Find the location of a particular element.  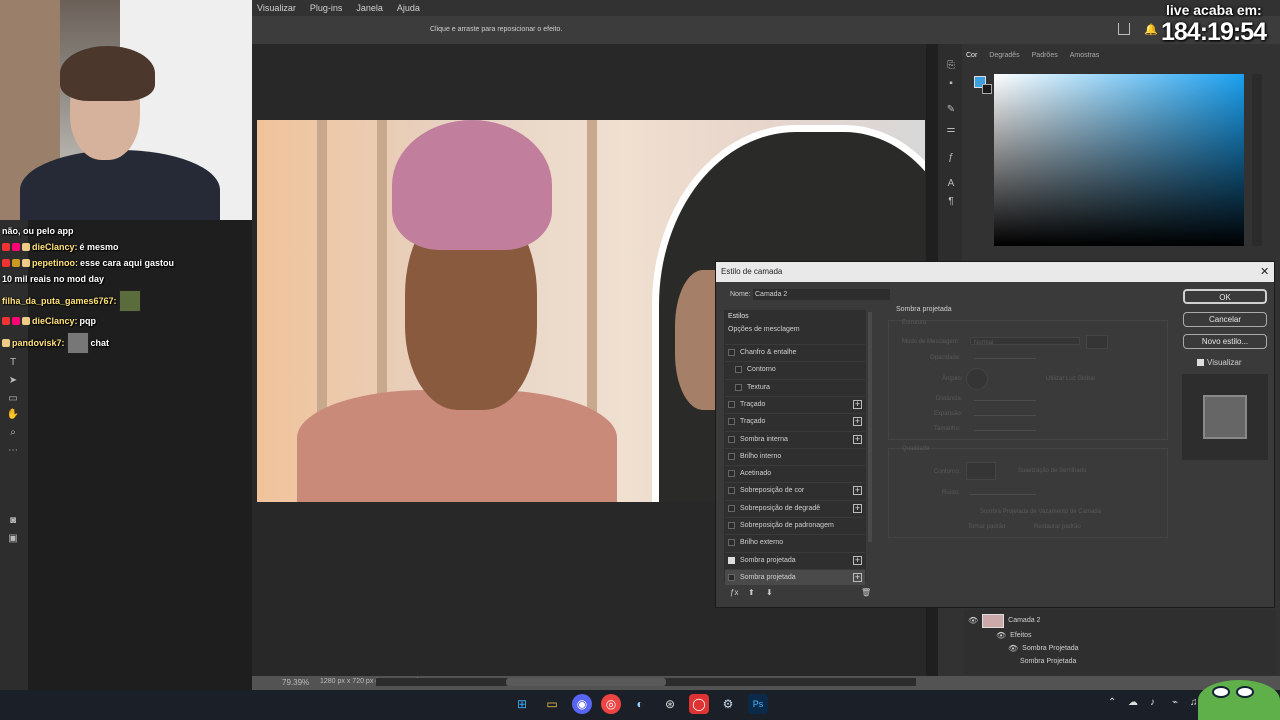

fx-menu-icon: ƒx is located at coordinates (734, 592).